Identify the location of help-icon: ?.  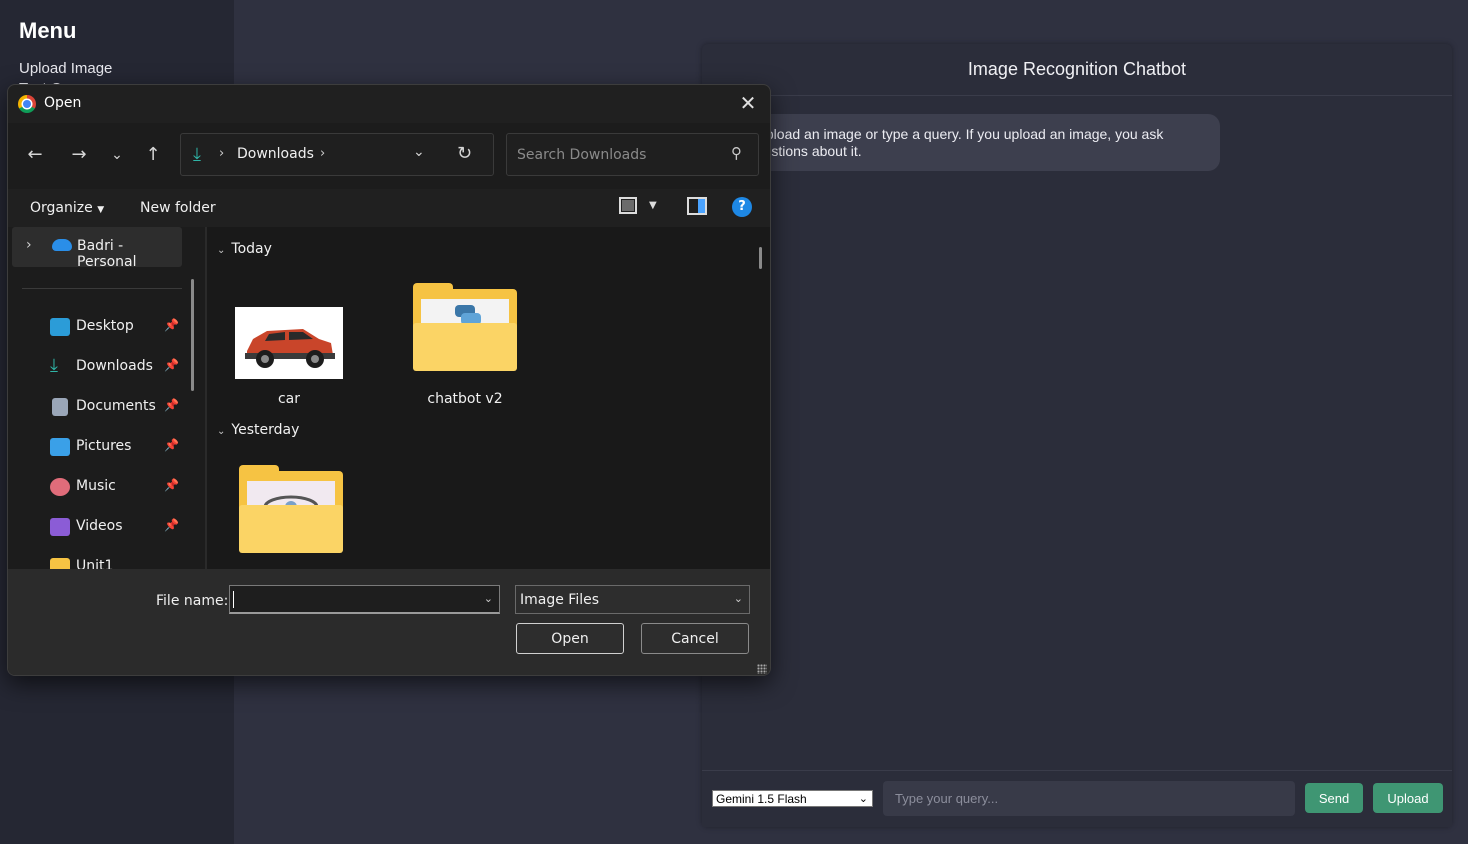
(742, 207).